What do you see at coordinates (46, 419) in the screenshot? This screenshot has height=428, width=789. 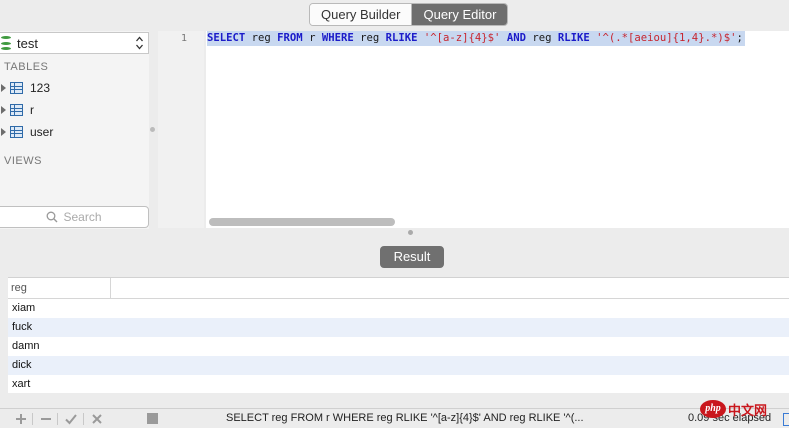 I see `remove-row-icon` at bounding box center [46, 419].